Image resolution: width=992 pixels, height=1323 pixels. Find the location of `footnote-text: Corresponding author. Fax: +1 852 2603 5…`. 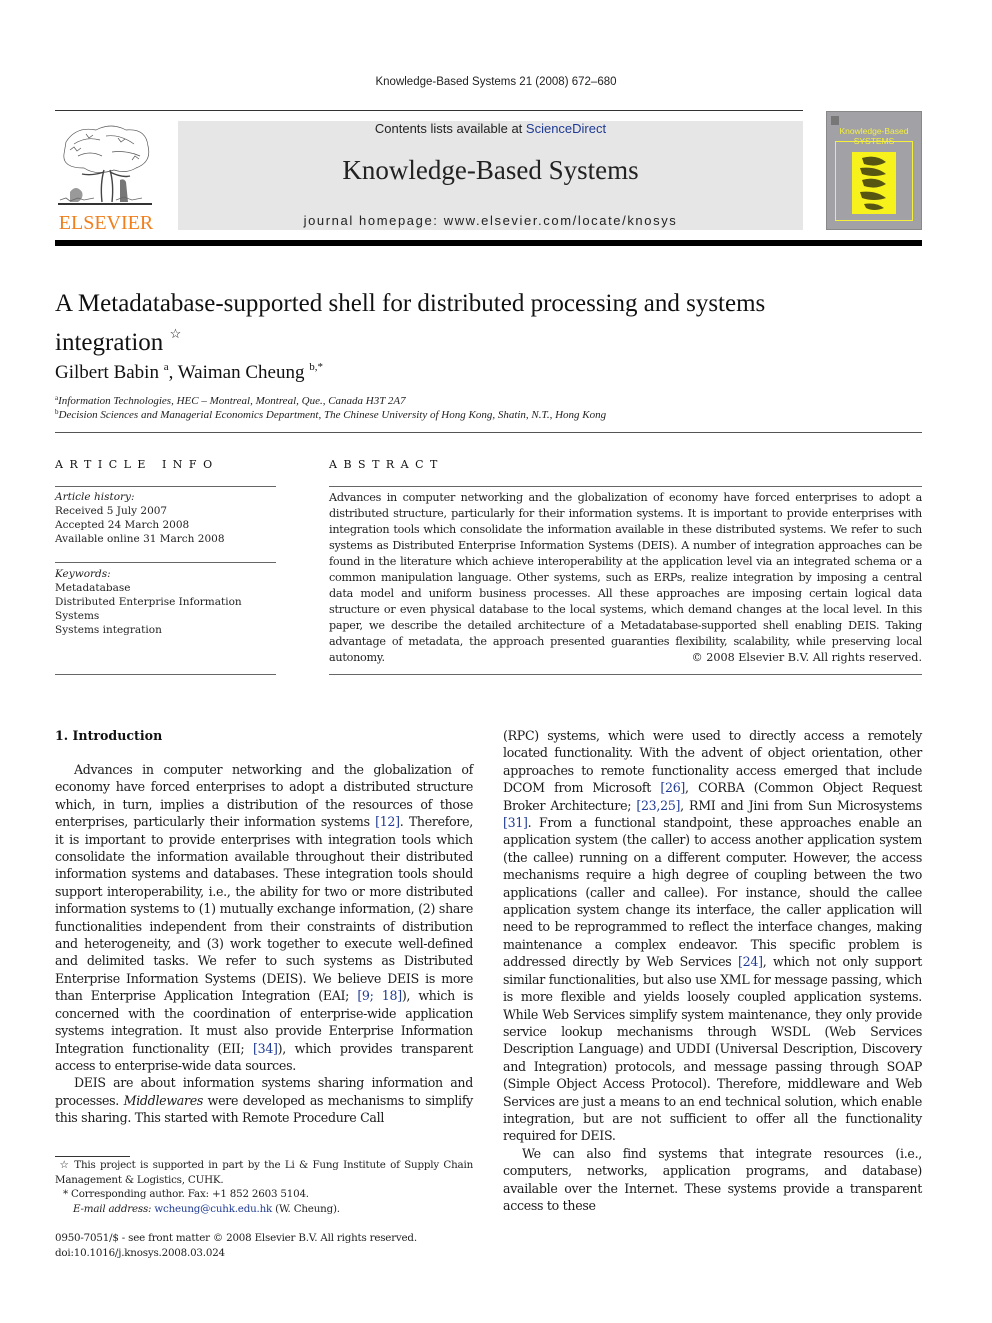

footnote-text: Corresponding author. Fax: +1 852 2603 5… is located at coordinates (188, 1194).